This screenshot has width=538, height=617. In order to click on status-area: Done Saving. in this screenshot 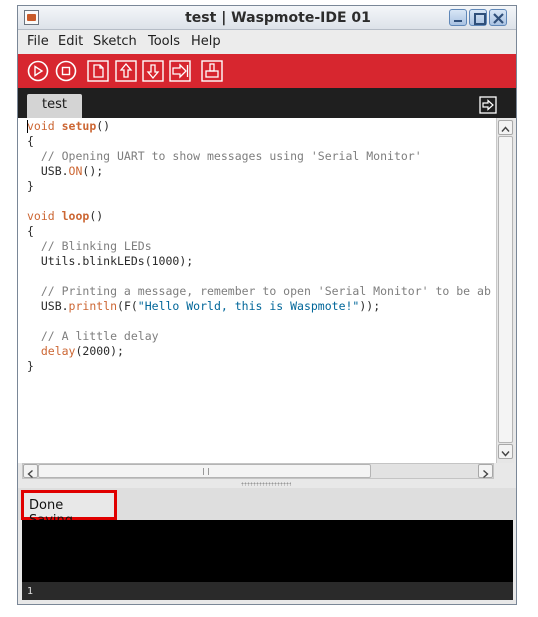, I will do `click(267, 508)`.